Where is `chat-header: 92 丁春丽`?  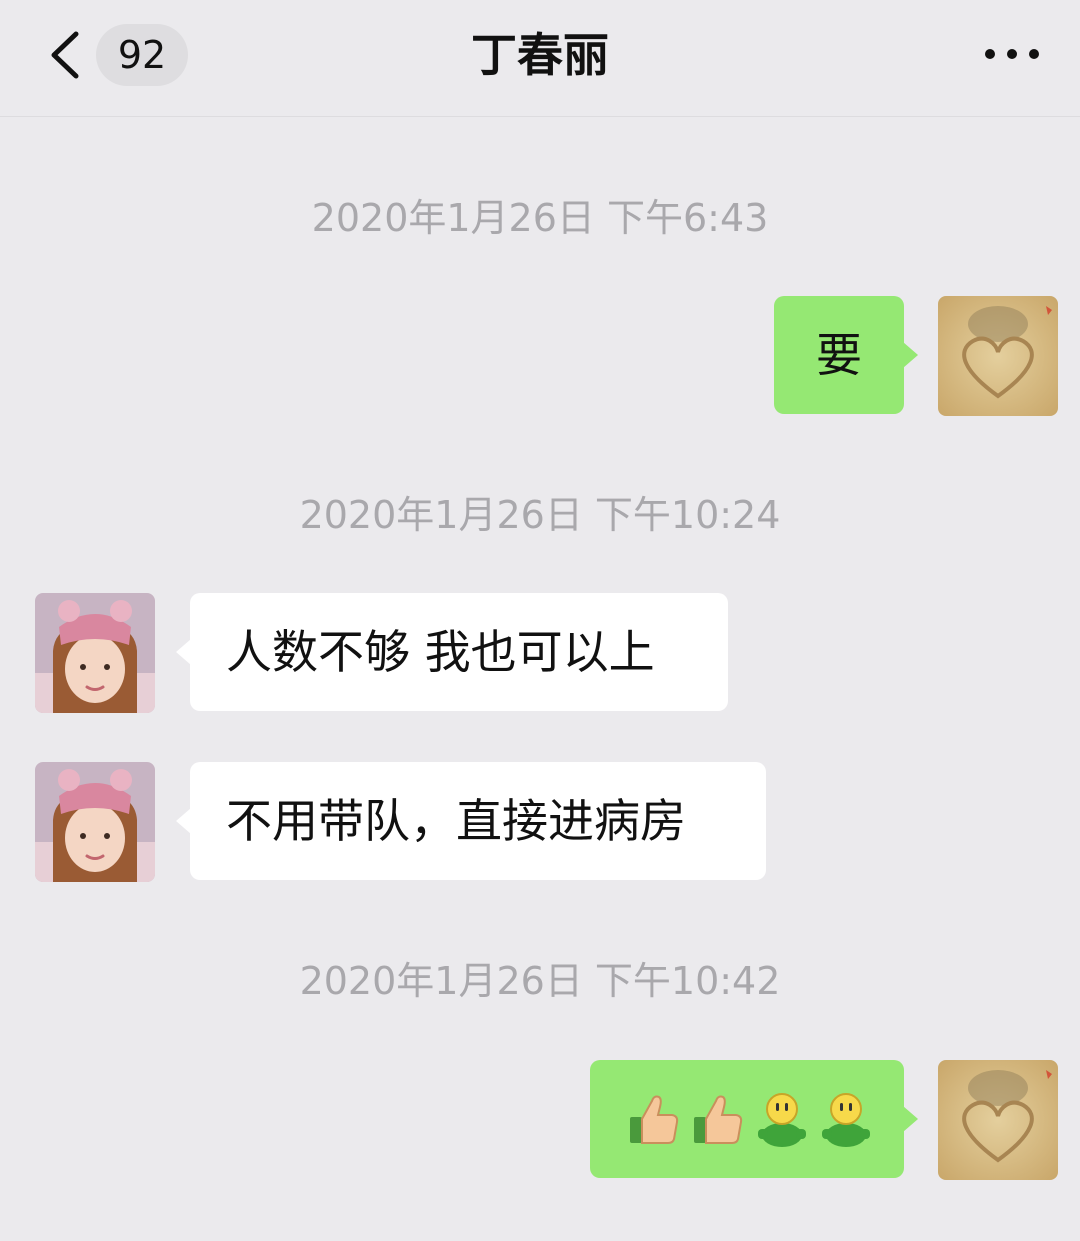 chat-header: 92 丁春丽 is located at coordinates (540, 58).